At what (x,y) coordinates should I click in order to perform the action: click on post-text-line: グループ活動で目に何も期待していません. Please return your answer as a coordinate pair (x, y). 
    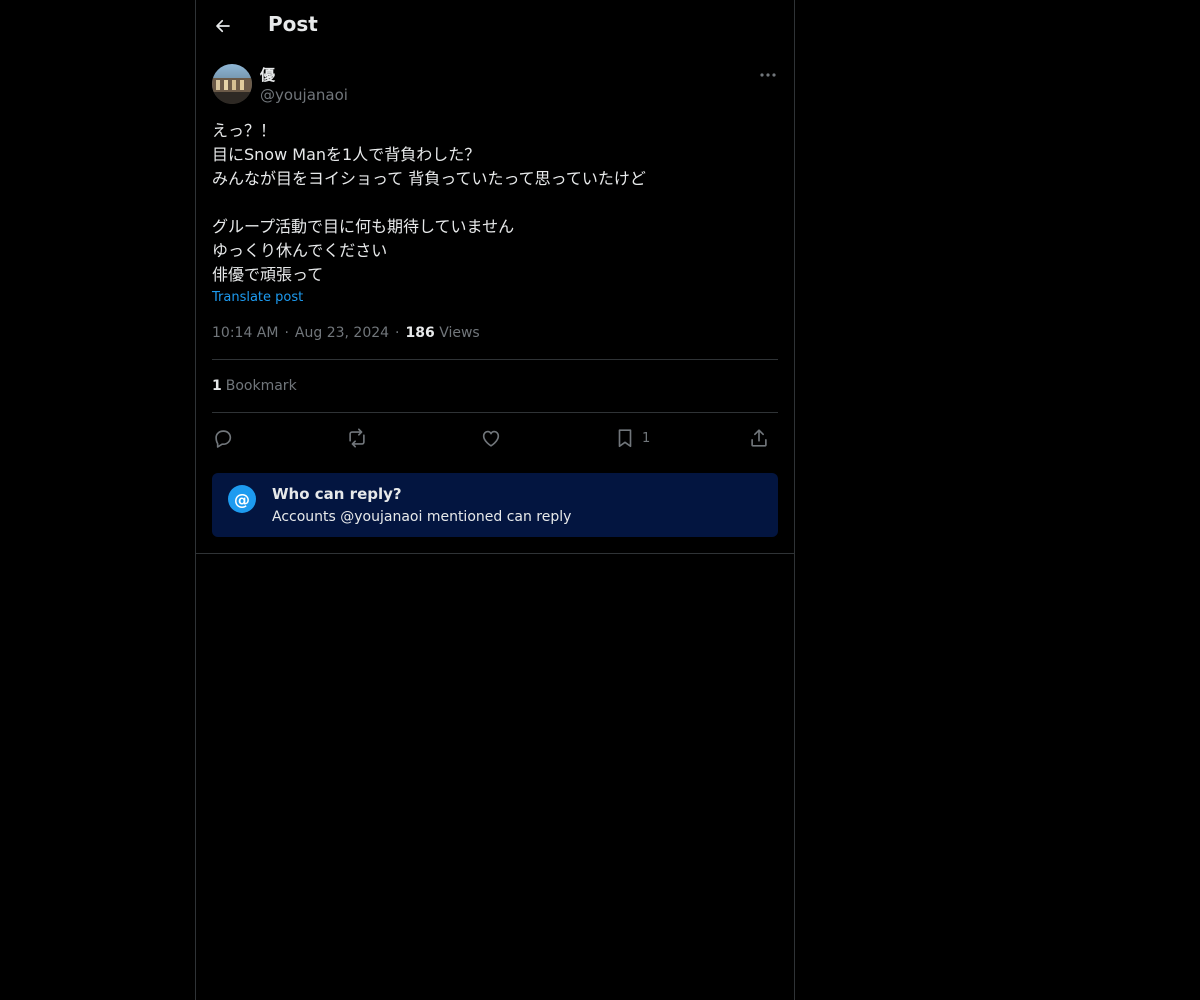
    Looking at the image, I should click on (363, 226).